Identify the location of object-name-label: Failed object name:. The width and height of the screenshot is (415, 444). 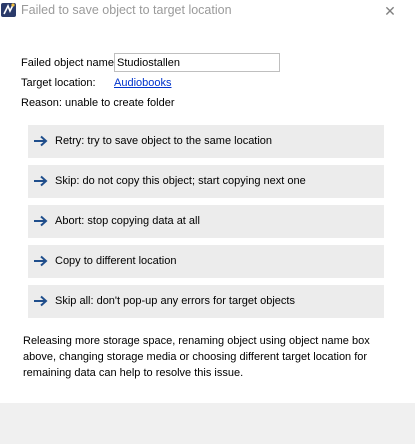
(69, 63).